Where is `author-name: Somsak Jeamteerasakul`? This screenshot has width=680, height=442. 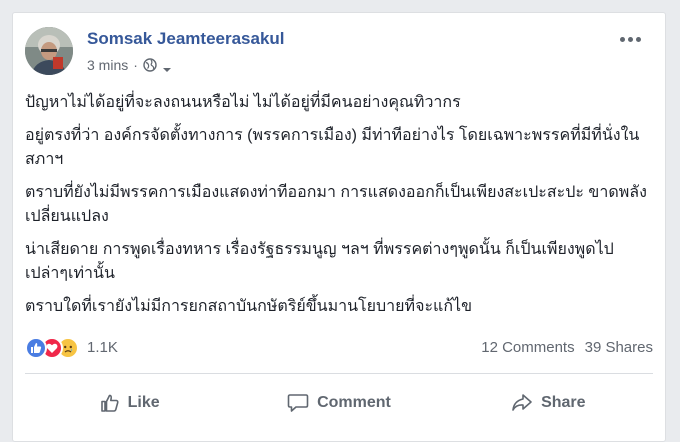
author-name: Somsak Jeamteerasakul is located at coordinates (186, 39).